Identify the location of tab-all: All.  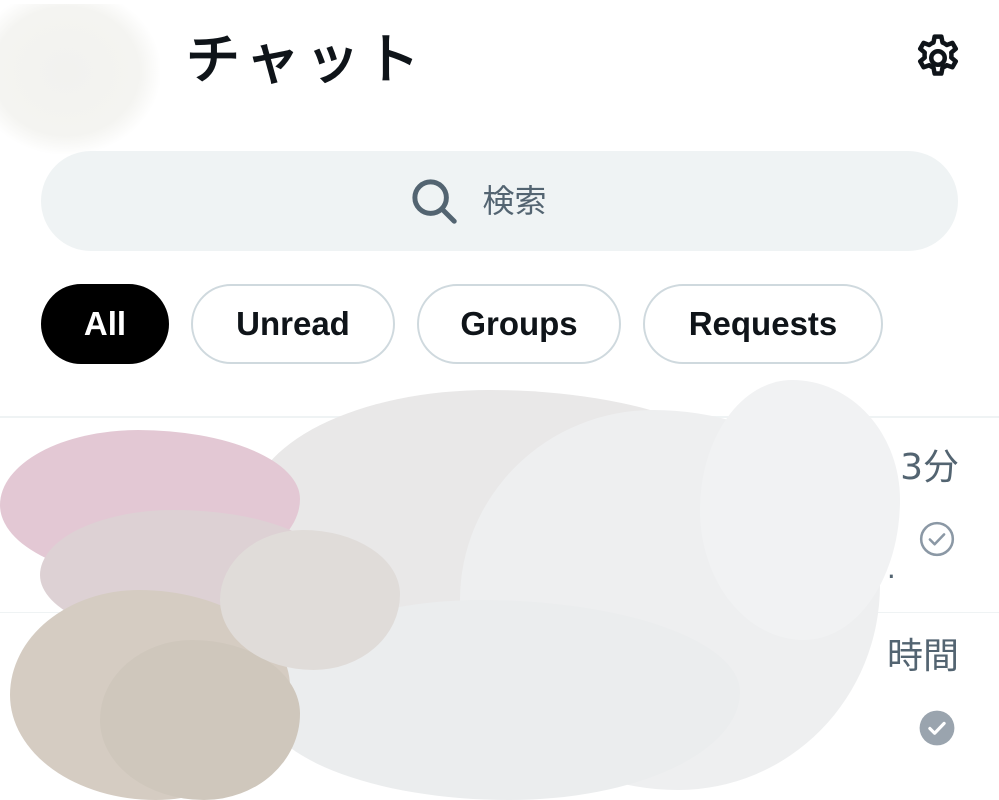
(105, 324).